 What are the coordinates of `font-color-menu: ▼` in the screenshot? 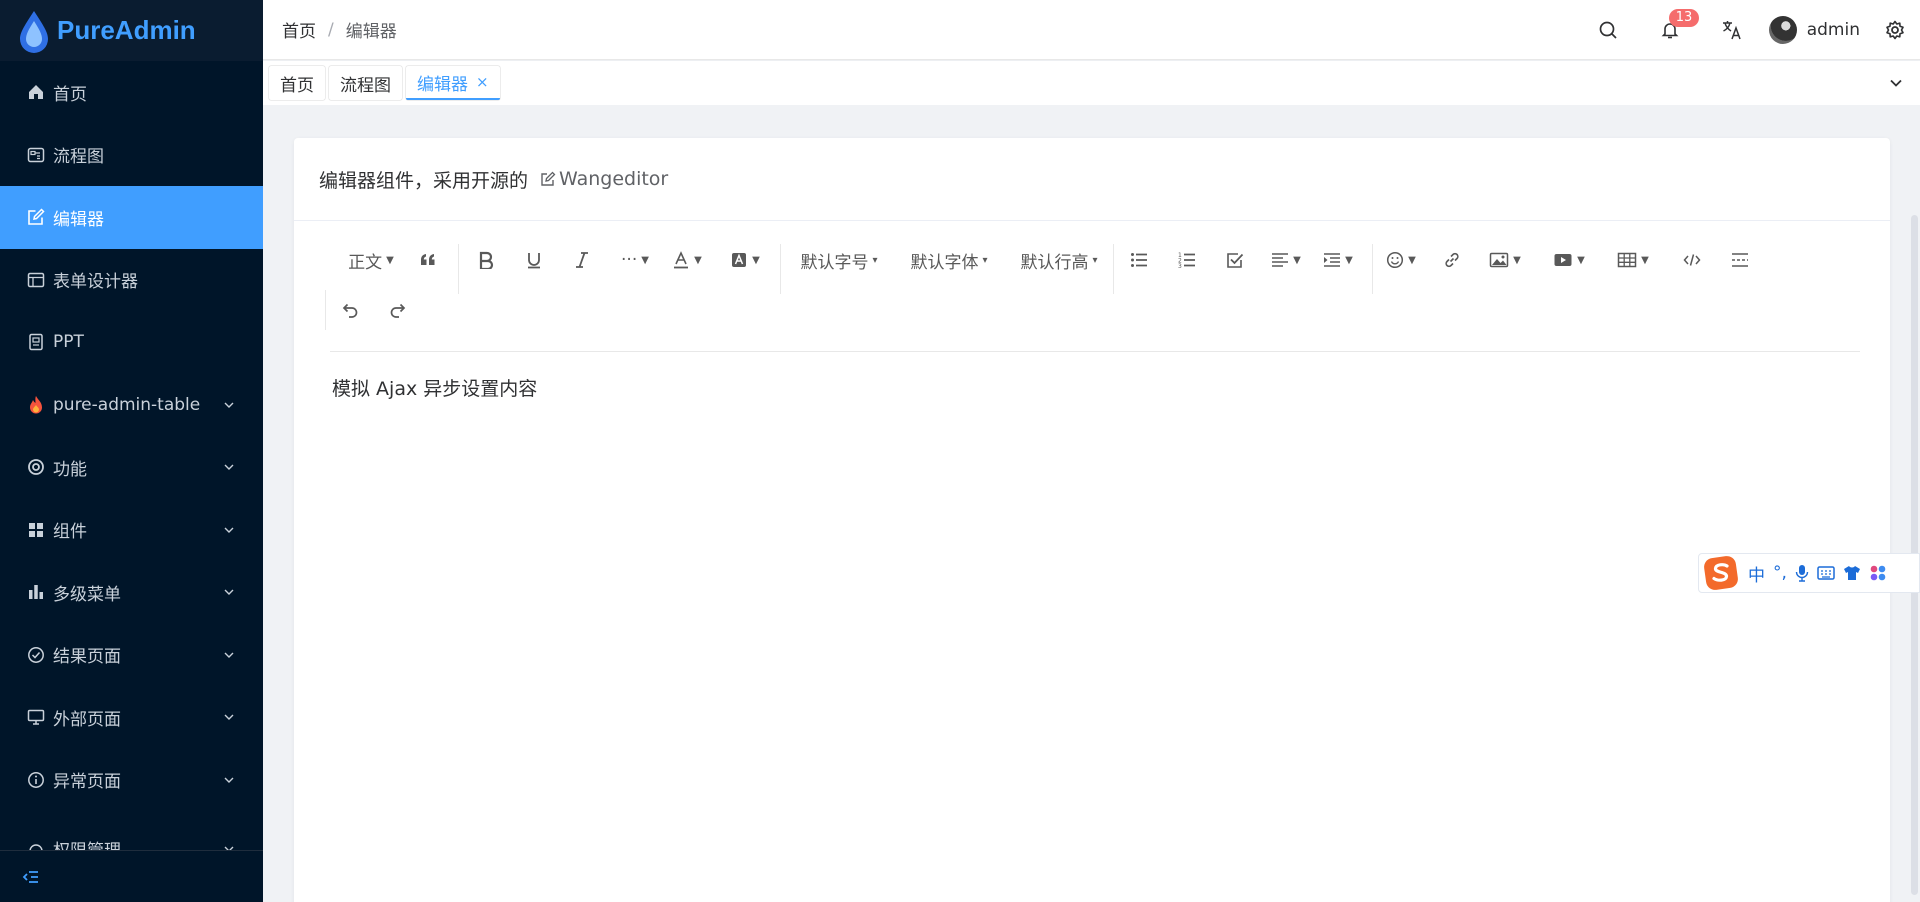 It's located at (687, 260).